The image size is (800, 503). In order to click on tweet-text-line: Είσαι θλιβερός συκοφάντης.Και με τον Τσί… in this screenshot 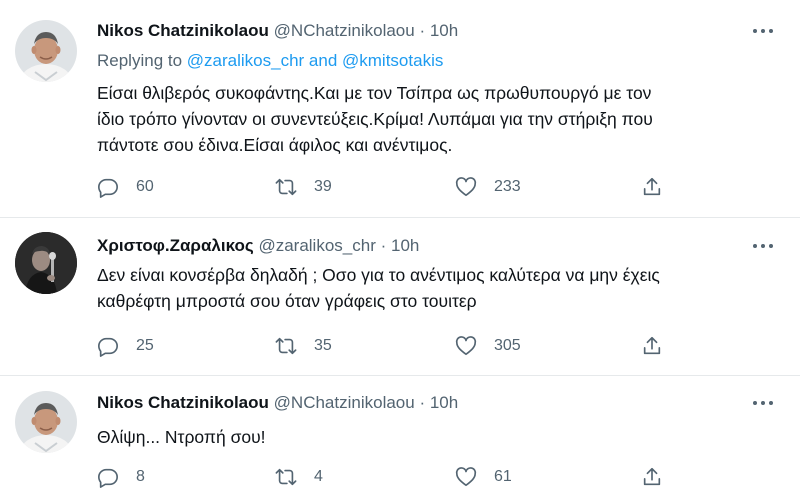, I will do `click(374, 93)`.